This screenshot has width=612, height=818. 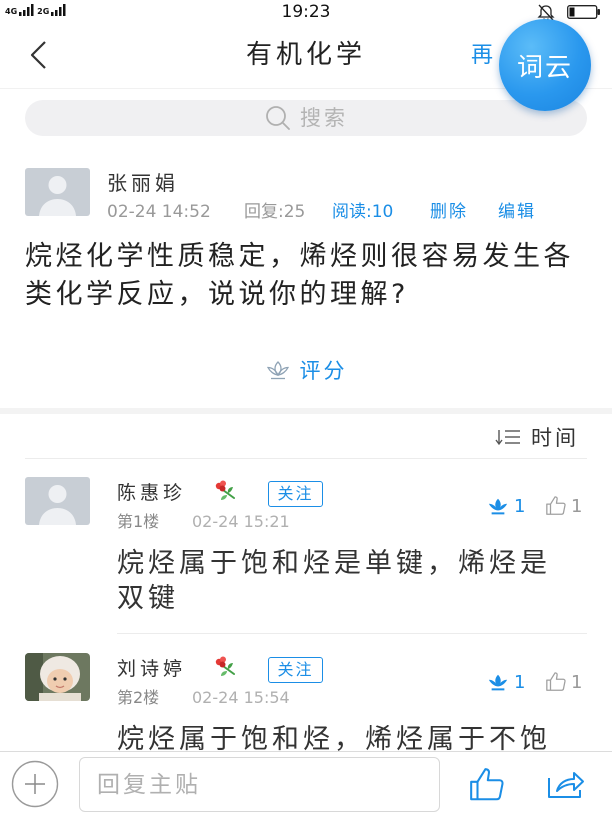 I want to click on section-divider, so click(x=306, y=411).